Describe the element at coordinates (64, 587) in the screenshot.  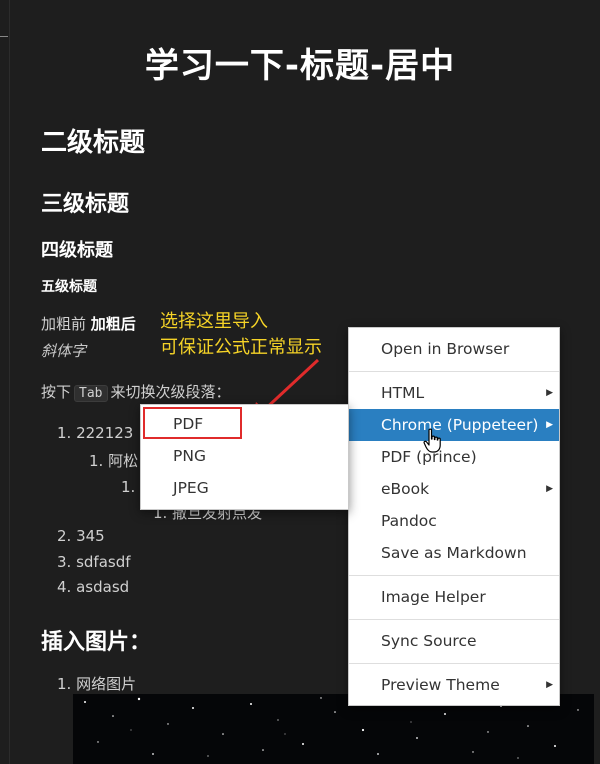
I see `list-num: 4.` at that location.